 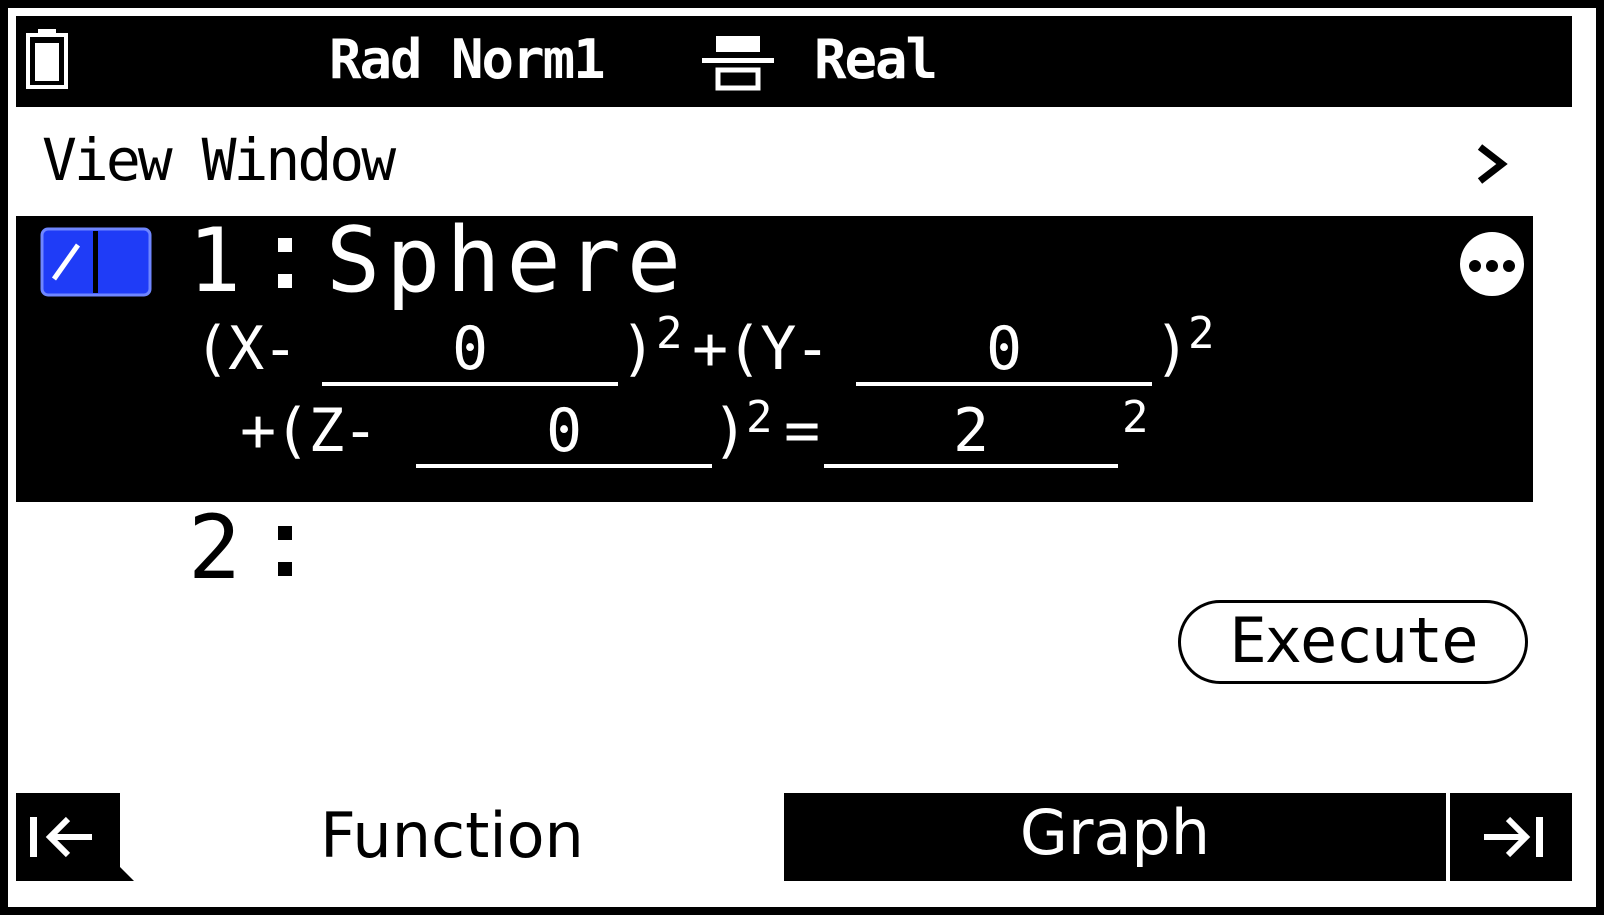 What do you see at coordinates (1492, 264) in the screenshot?
I see `more-options-icon` at bounding box center [1492, 264].